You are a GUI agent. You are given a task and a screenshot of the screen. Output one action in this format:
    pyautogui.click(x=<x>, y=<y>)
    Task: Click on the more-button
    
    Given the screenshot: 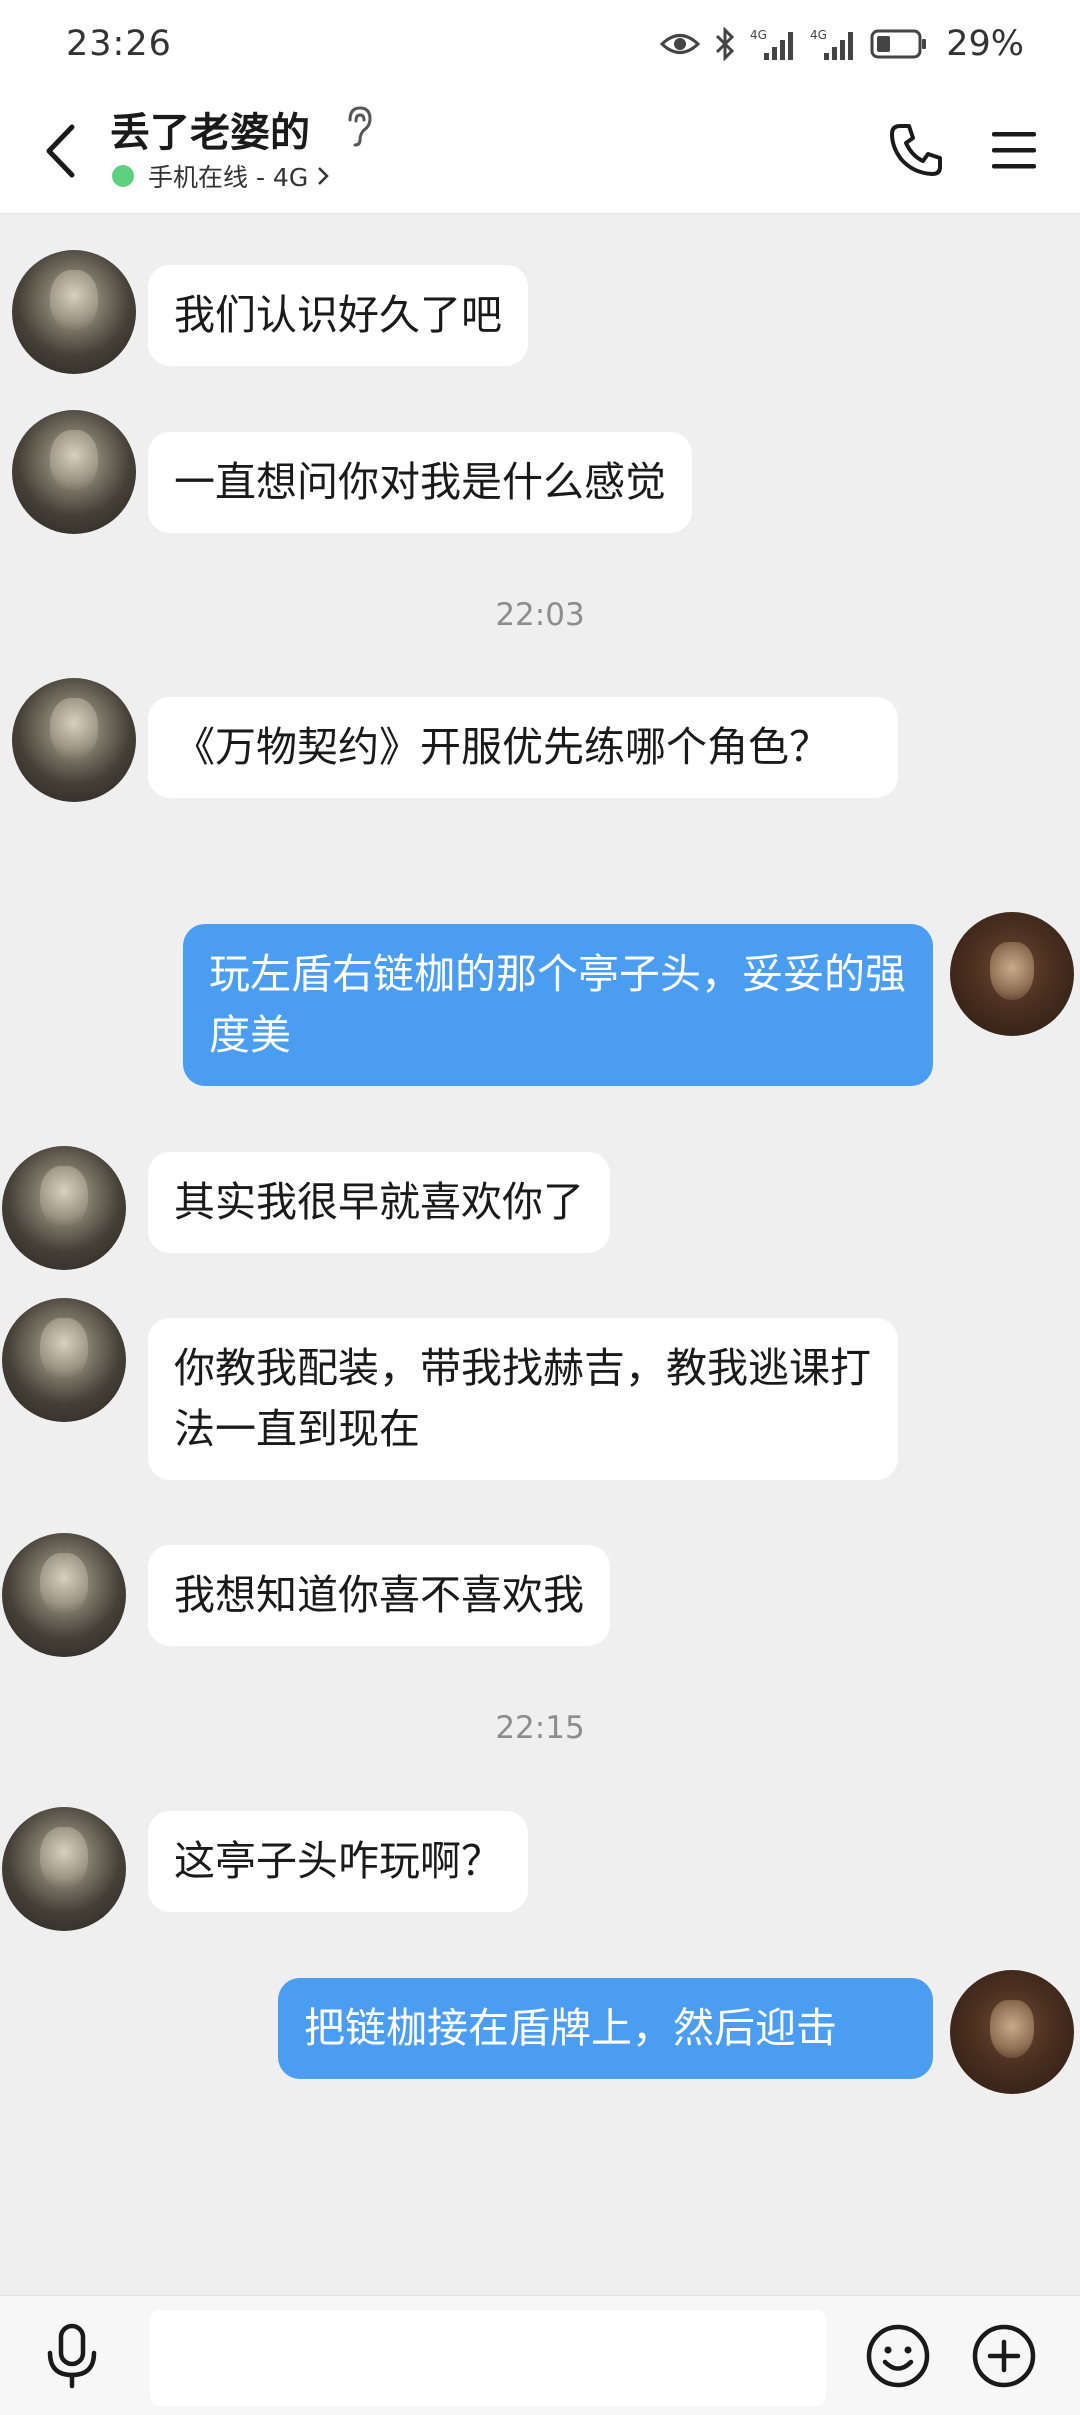 What is the action you would take?
    pyautogui.click(x=1004, y=2356)
    